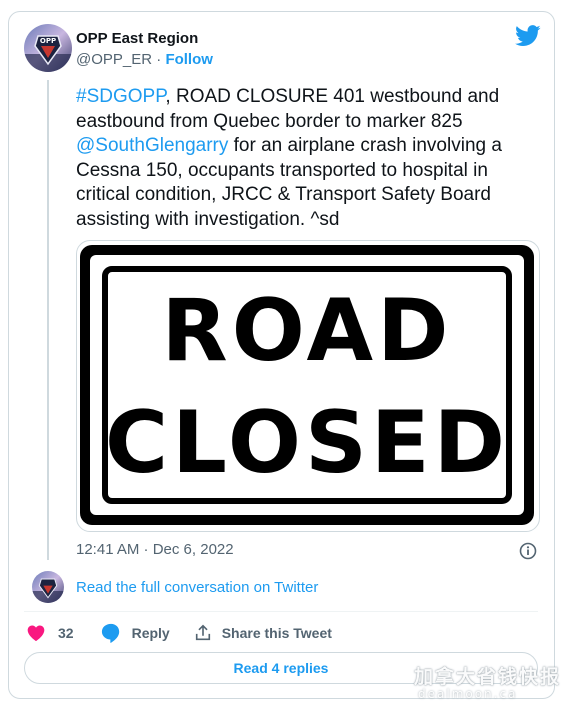 This screenshot has width=565, height=710. What do you see at coordinates (150, 633) in the screenshot?
I see `reply-label: Reply` at bounding box center [150, 633].